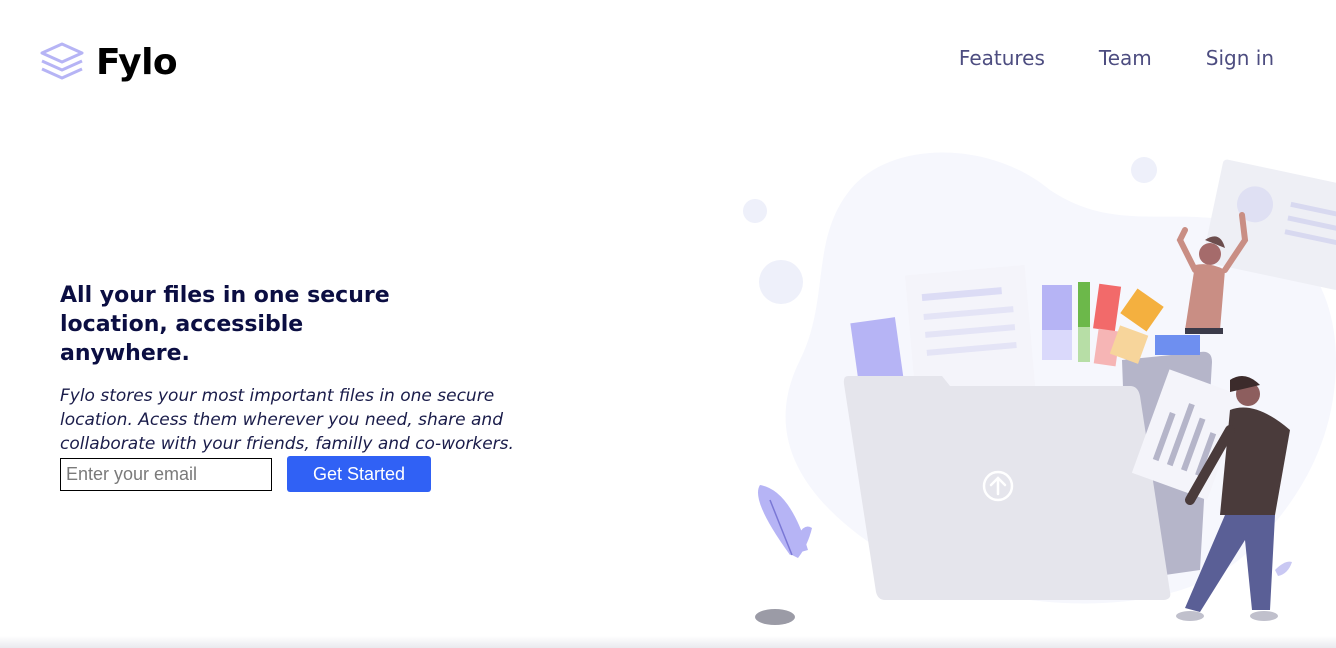  I want to click on get-started-button: Get Started, so click(359, 474).